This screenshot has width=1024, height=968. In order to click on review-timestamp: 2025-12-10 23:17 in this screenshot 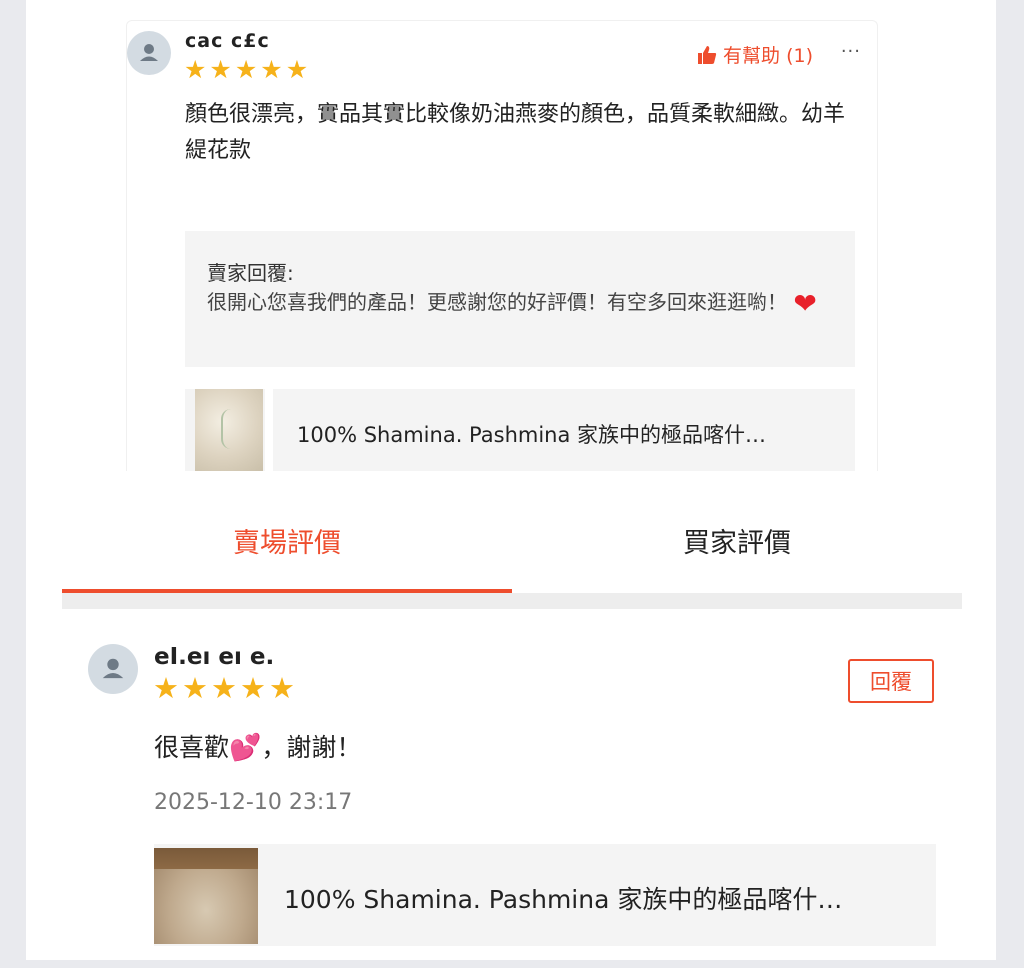, I will do `click(253, 802)`.